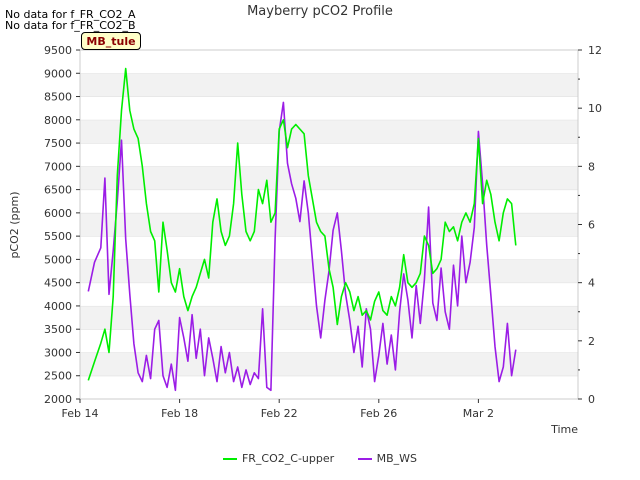  What do you see at coordinates (58, 190) in the screenshot?
I see `y-tick-label: 6500` at bounding box center [58, 190].